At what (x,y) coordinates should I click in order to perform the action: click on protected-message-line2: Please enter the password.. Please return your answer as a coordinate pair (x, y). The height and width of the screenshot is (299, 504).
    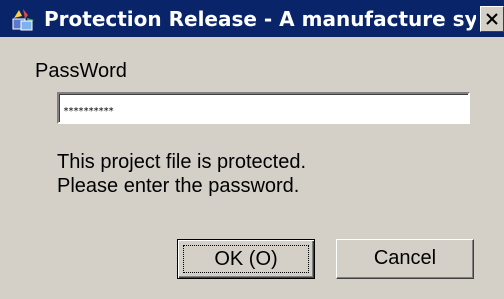
    Looking at the image, I should click on (178, 186).